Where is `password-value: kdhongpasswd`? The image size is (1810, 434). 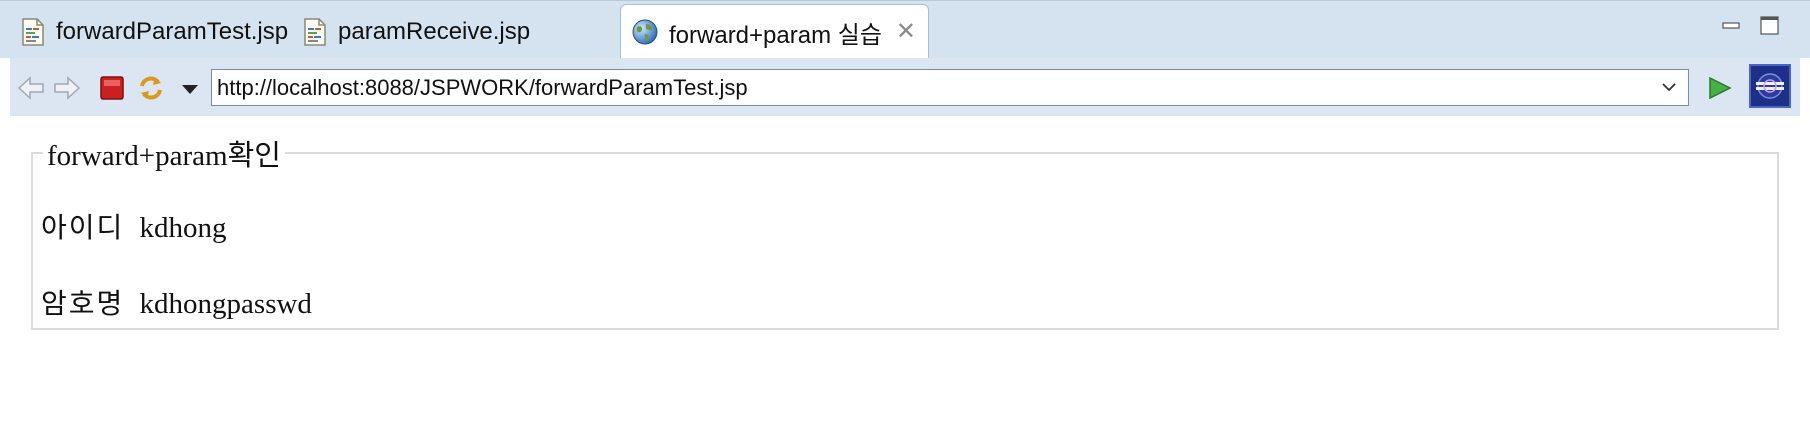
password-value: kdhongpasswd is located at coordinates (225, 304).